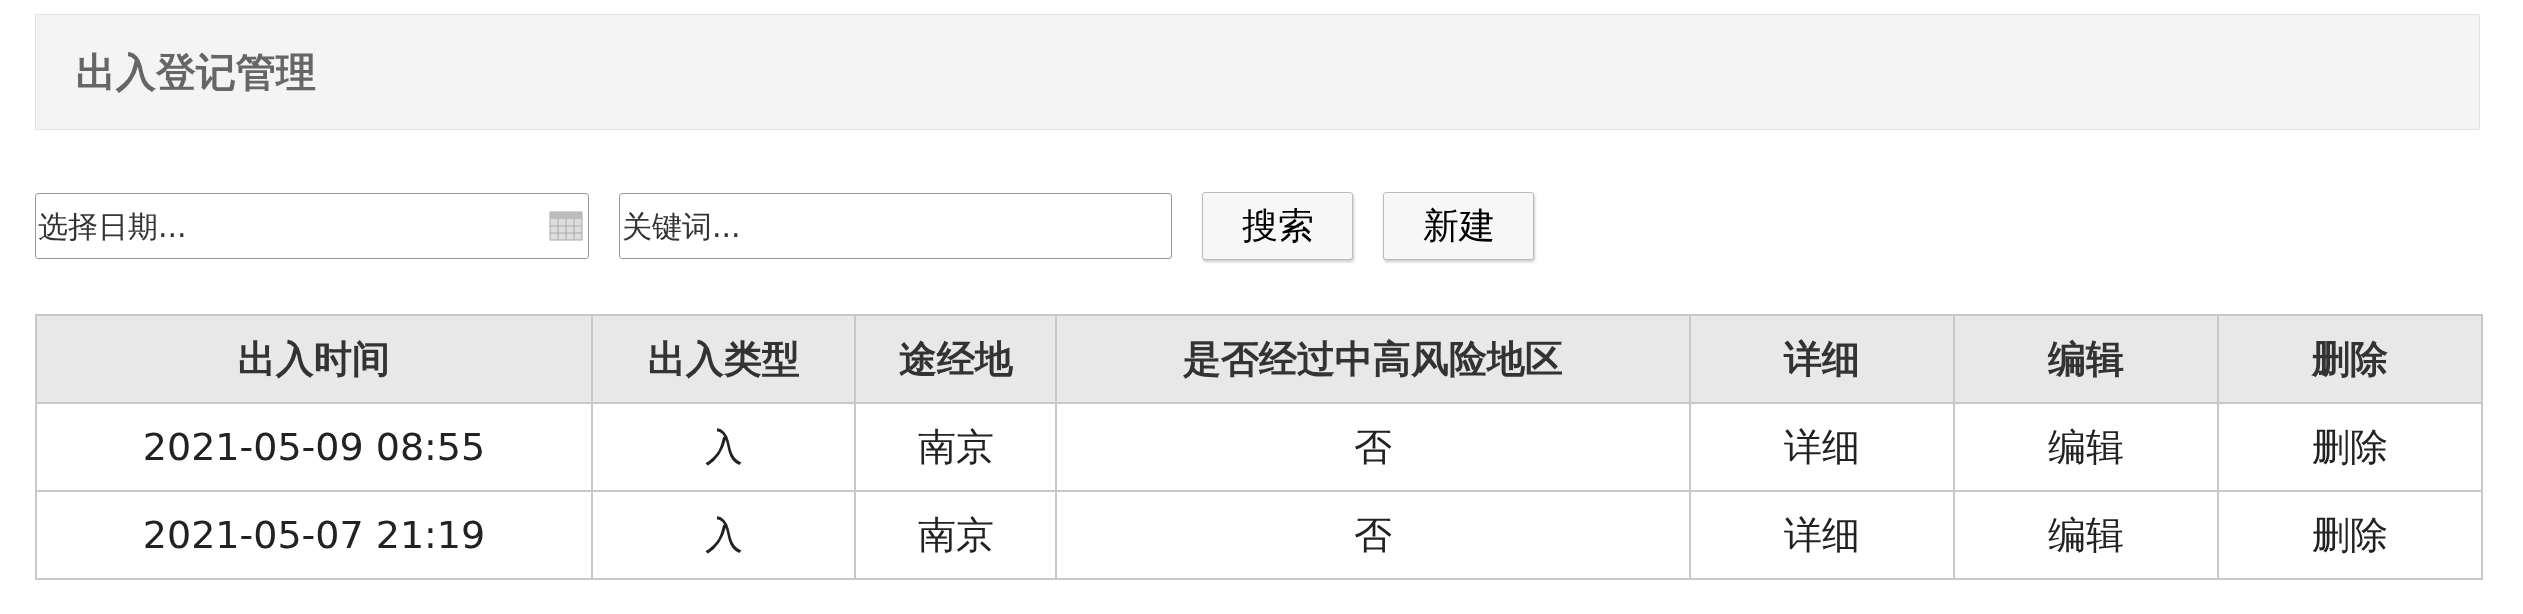 This screenshot has height=614, width=2523. Describe the element at coordinates (1373, 359) in the screenshot. I see `column-header: 是否经过中高风险地区` at that location.